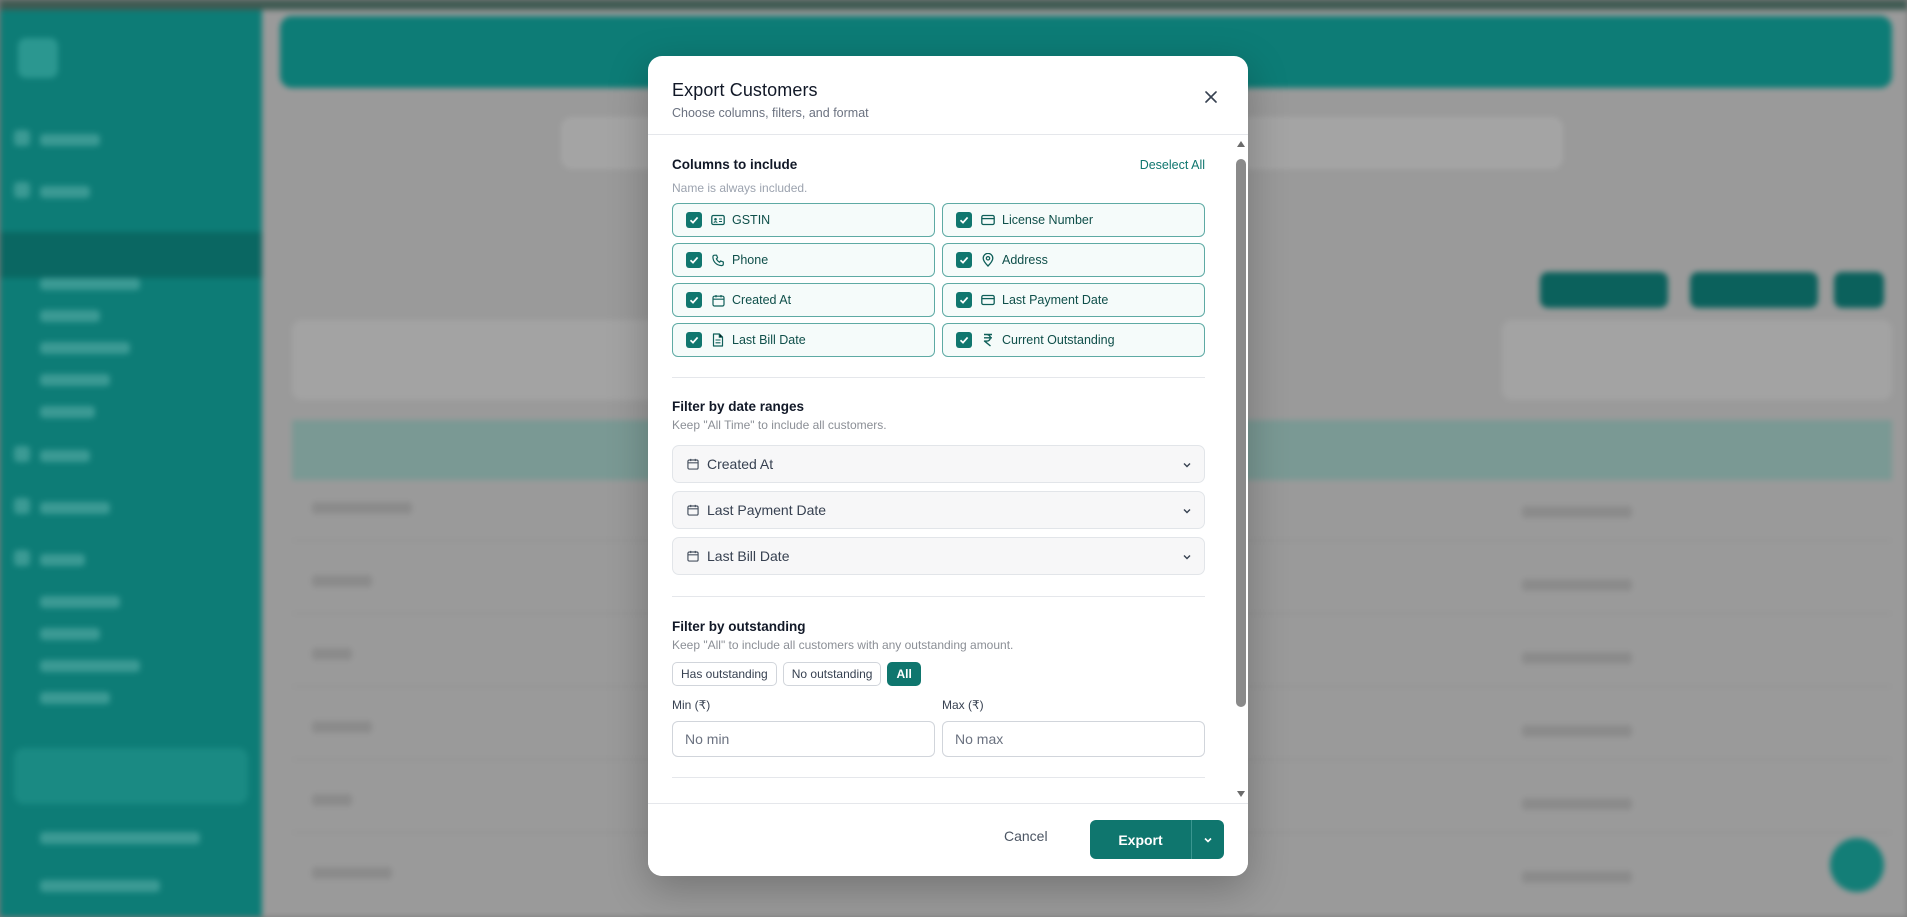 The width and height of the screenshot is (1907, 917). I want to click on export-options-button, so click(1207, 839).